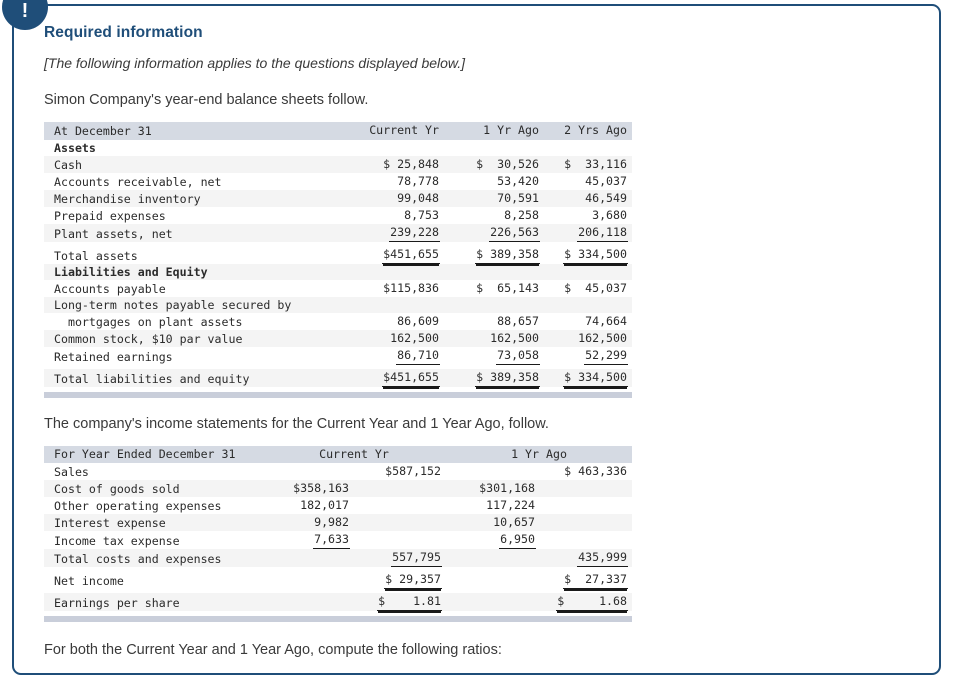 This screenshot has width=955, height=686. I want to click on row-label: Retained earnings, so click(192, 356).